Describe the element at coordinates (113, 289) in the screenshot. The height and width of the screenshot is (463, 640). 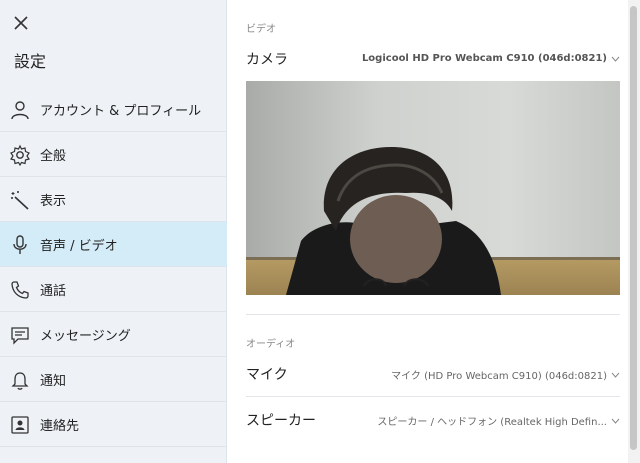
I see `sidebar-item-calls: 通話` at that location.